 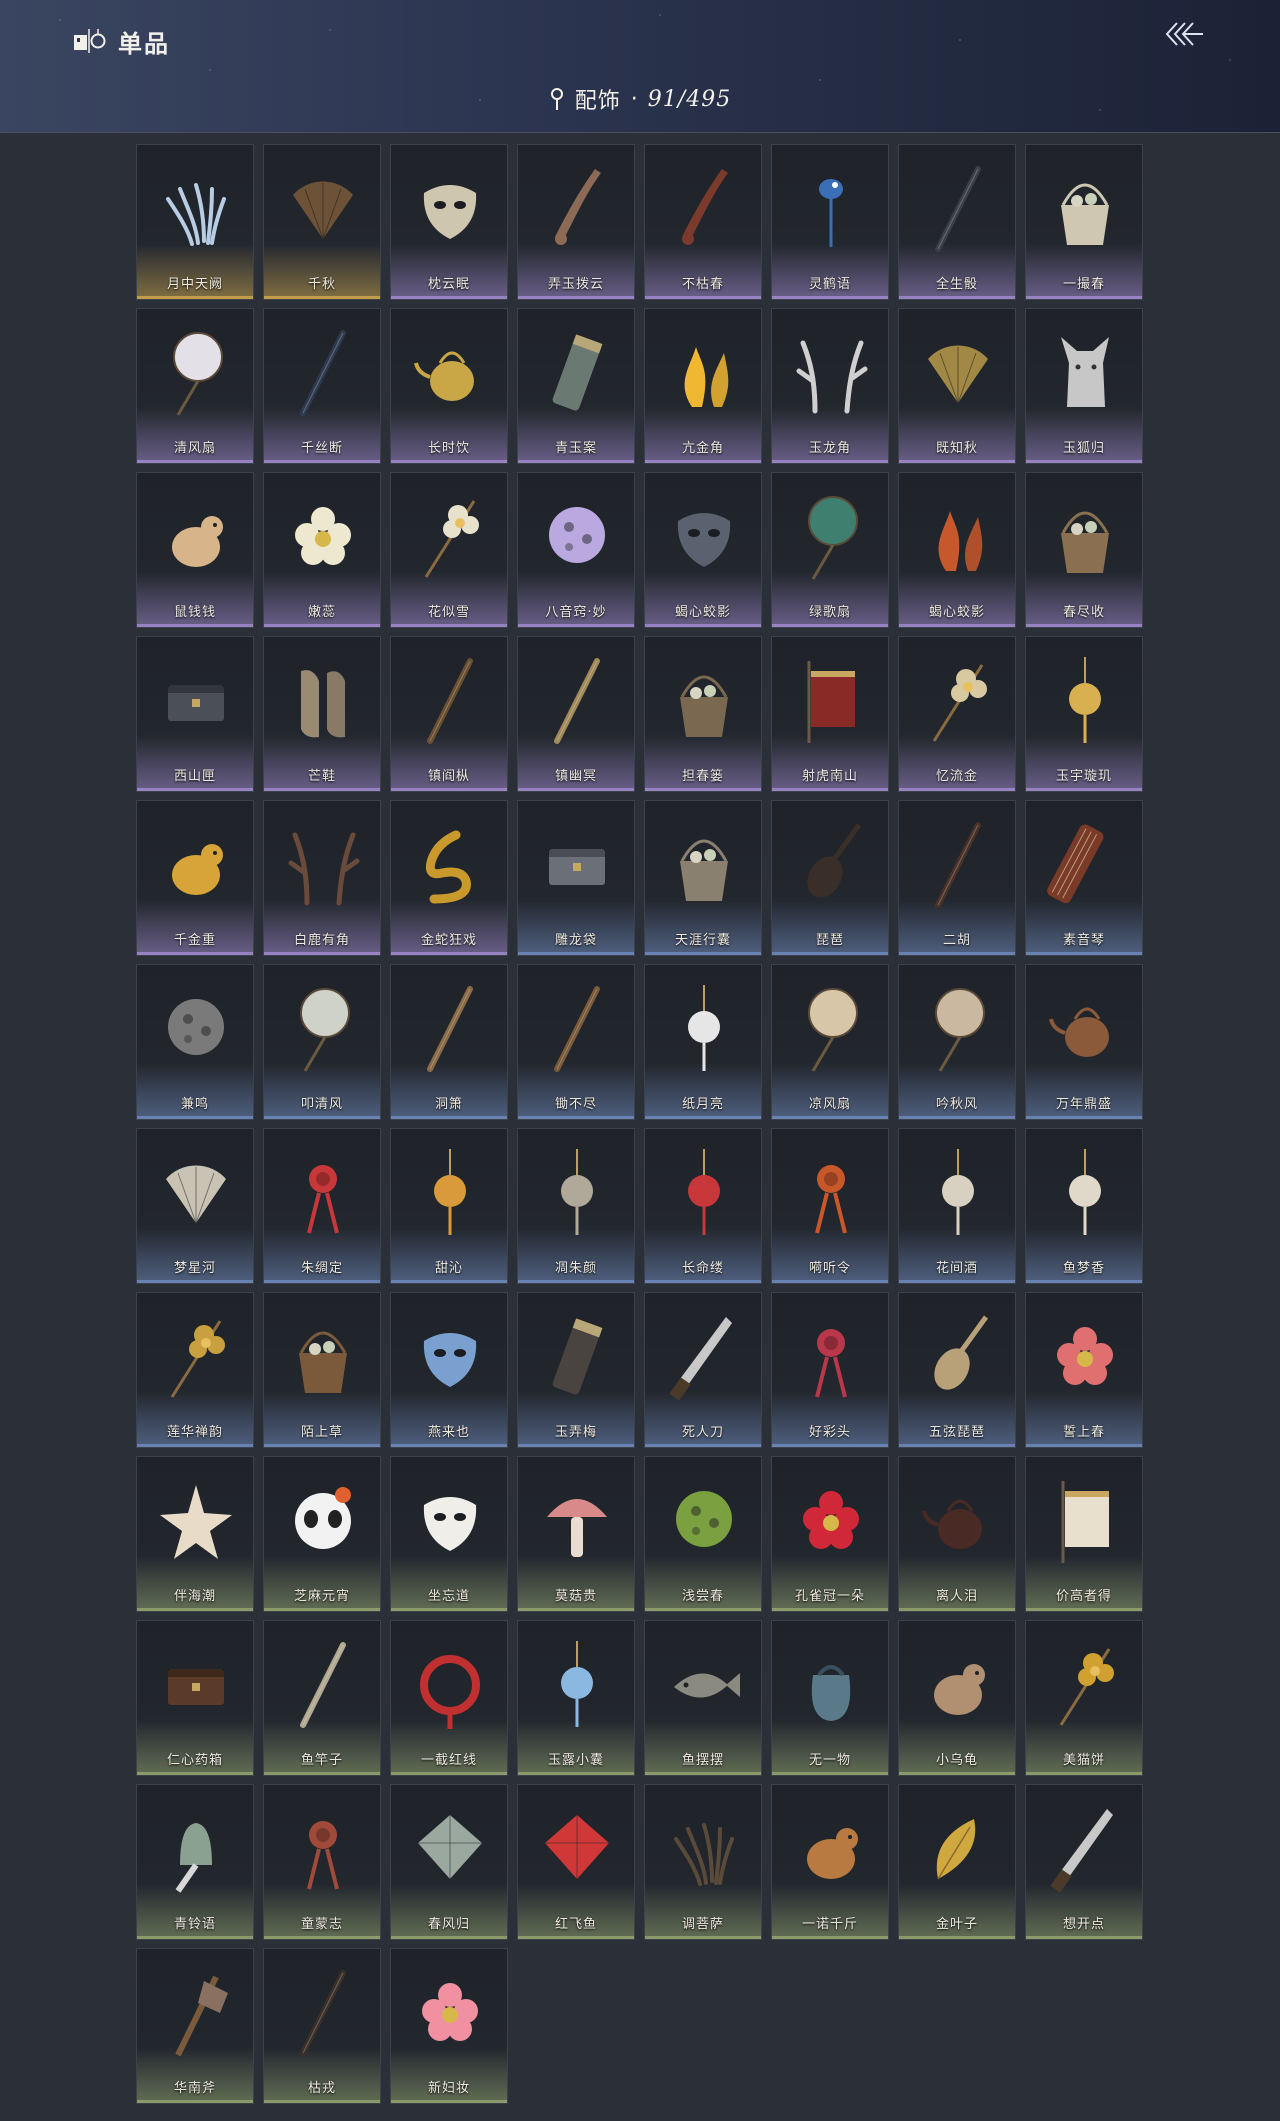 I want to click on item-card-36: 雕龙袋, so click(x=576, y=878).